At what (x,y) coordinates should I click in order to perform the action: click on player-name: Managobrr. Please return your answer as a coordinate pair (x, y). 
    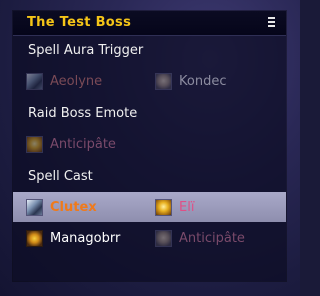
    Looking at the image, I should click on (85, 238).